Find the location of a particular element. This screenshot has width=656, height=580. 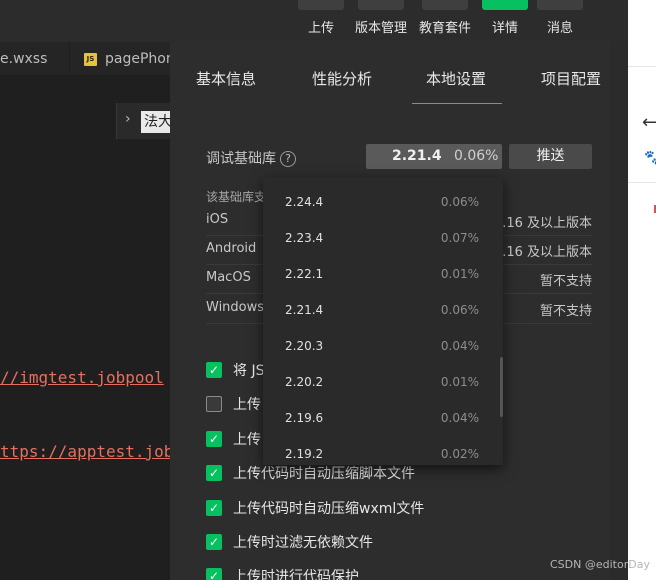

help-icon: ? is located at coordinates (288, 159).